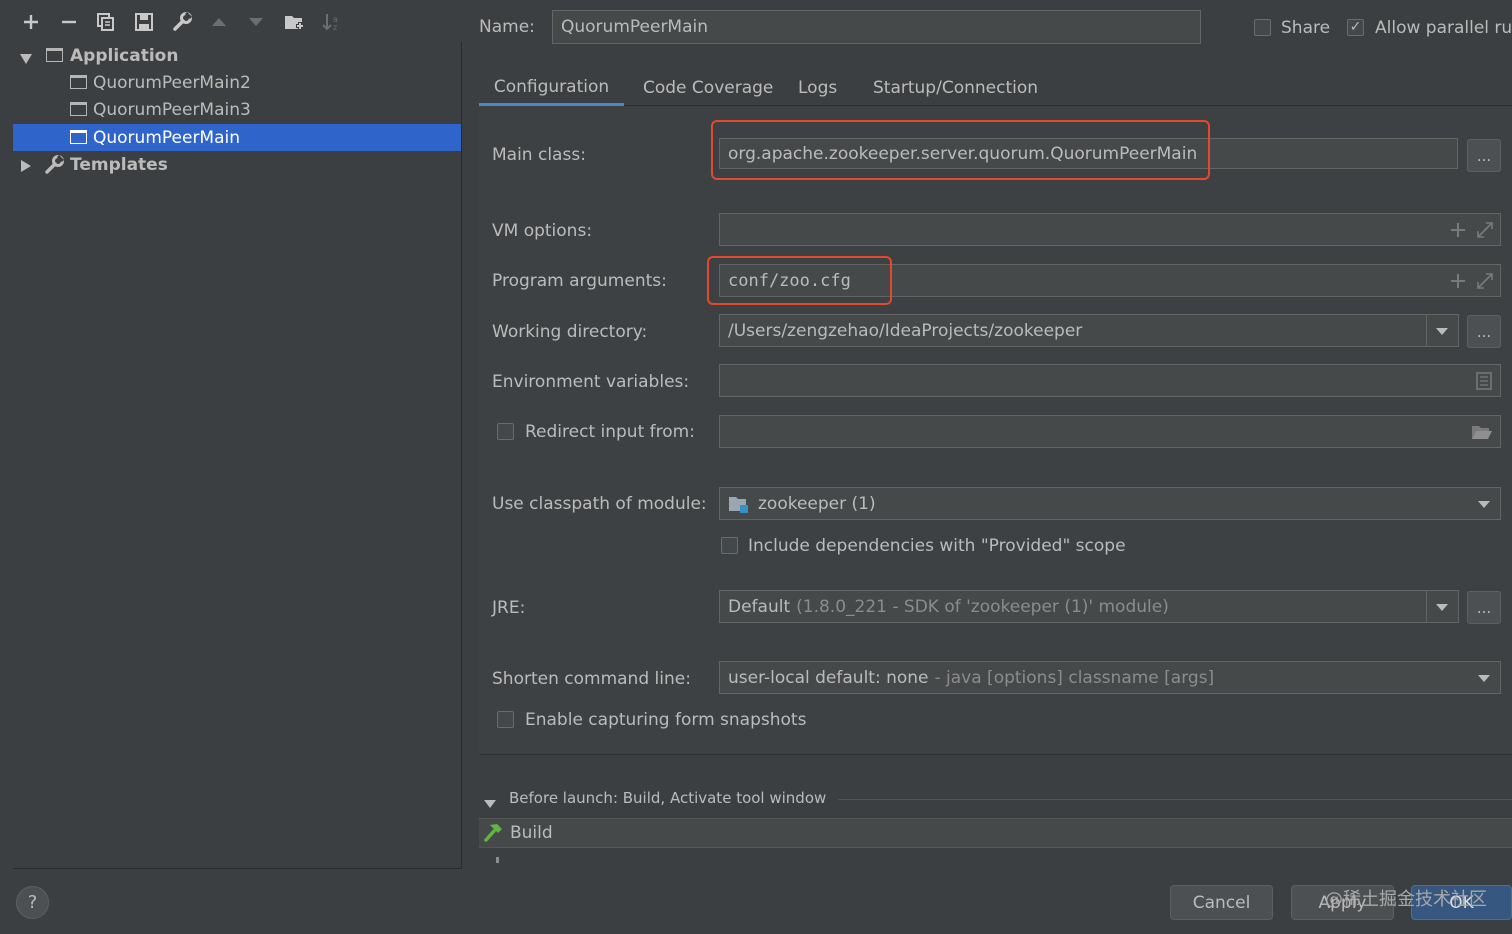 The width and height of the screenshot is (1512, 934). I want to click on tab-configuration: Configuration, so click(551, 88).